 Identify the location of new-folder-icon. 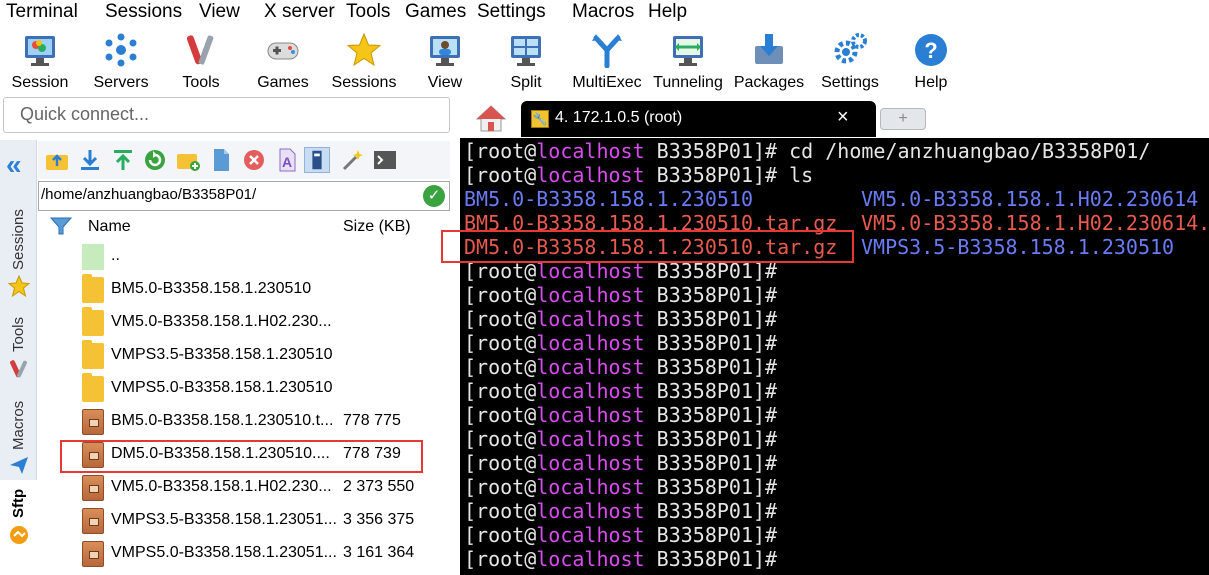
(188, 160).